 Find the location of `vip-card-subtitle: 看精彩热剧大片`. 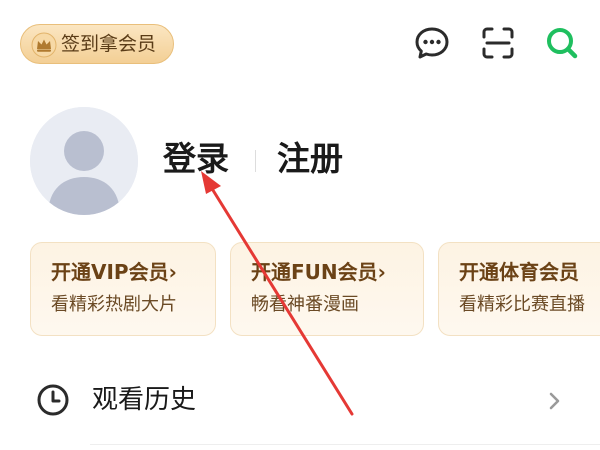

vip-card-subtitle: 看精彩热剧大片 is located at coordinates (114, 304).